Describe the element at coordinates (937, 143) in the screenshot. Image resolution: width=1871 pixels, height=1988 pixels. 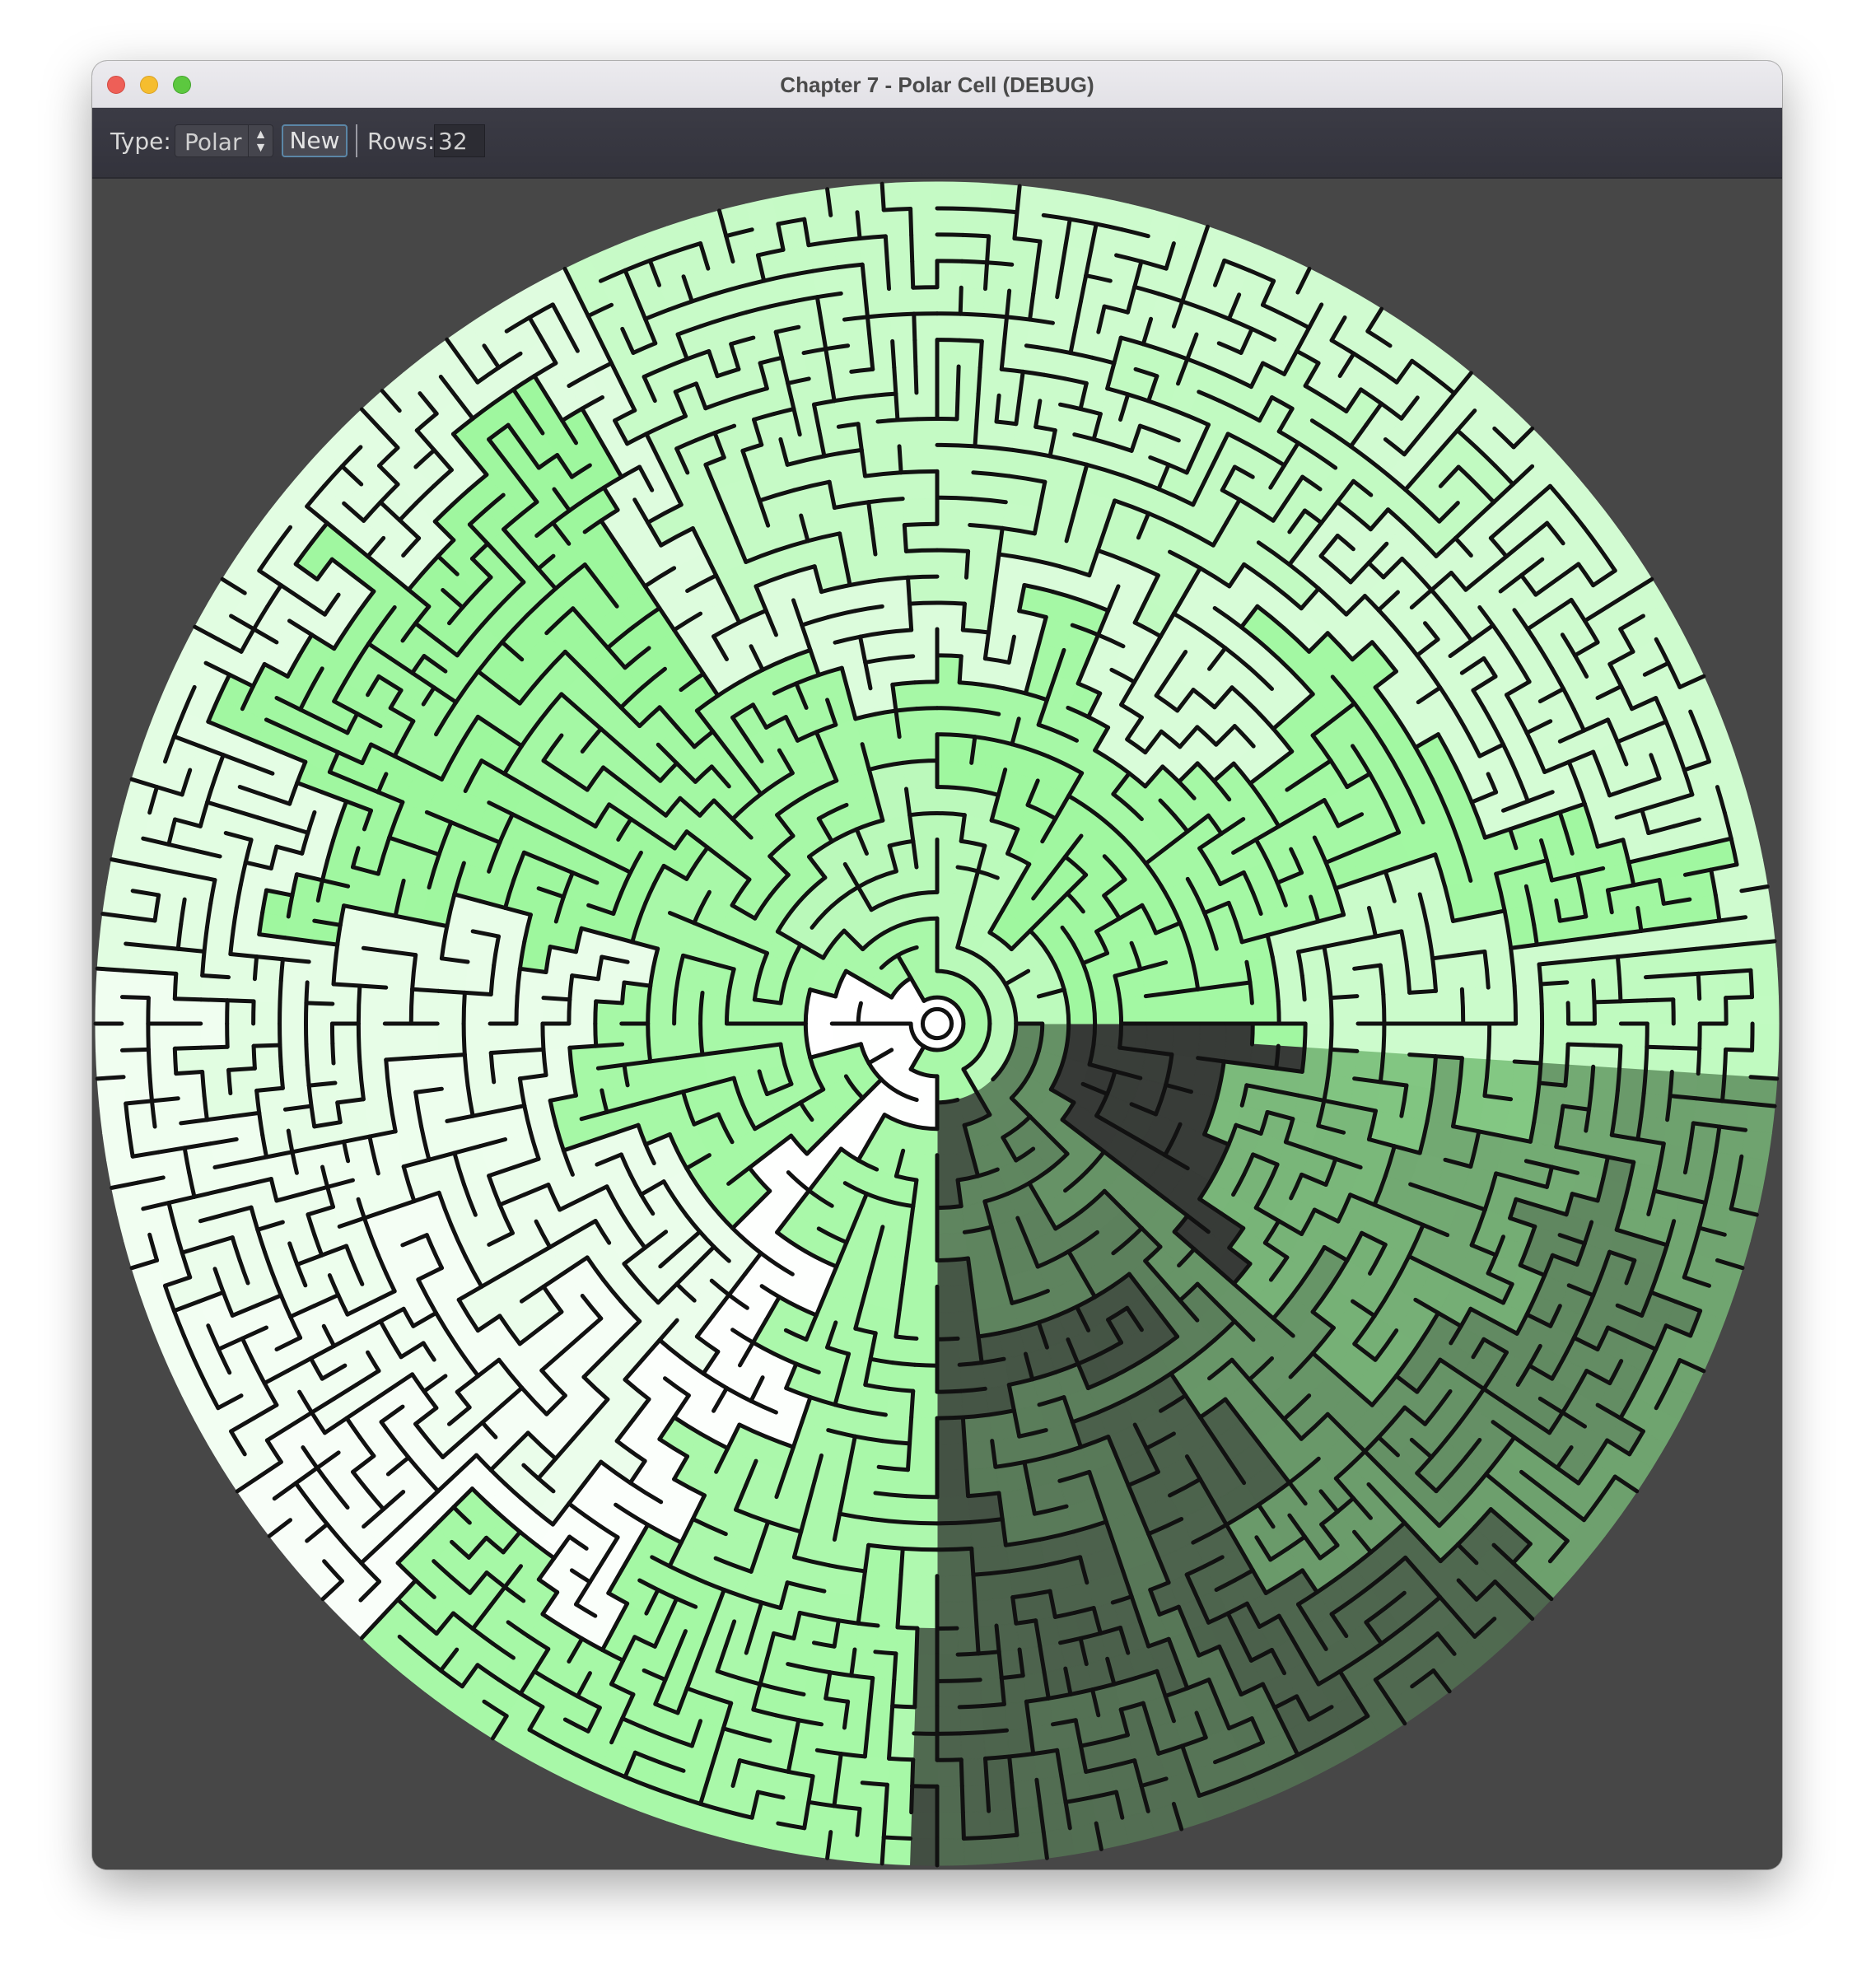
I see `toolbar: Type: Polar ▲ ▼ New Rows:` at that location.